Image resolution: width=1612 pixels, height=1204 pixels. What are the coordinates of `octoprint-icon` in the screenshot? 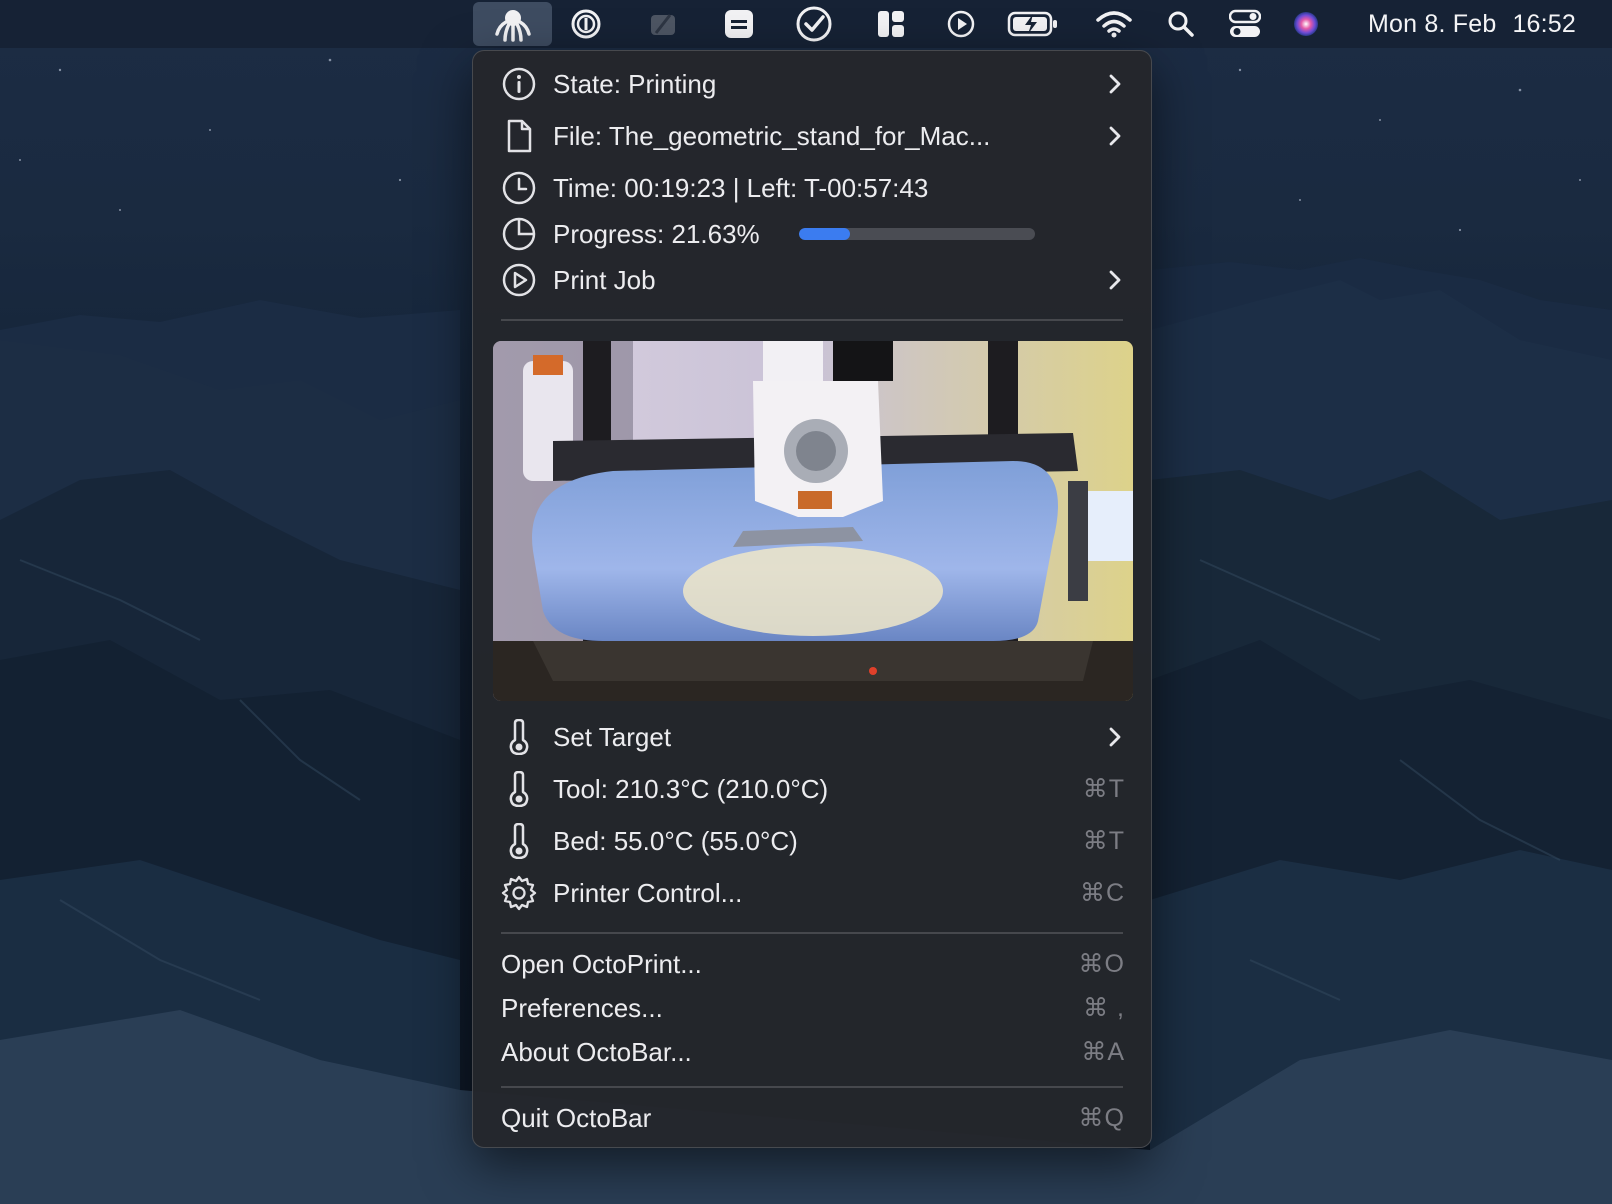 It's located at (512, 24).